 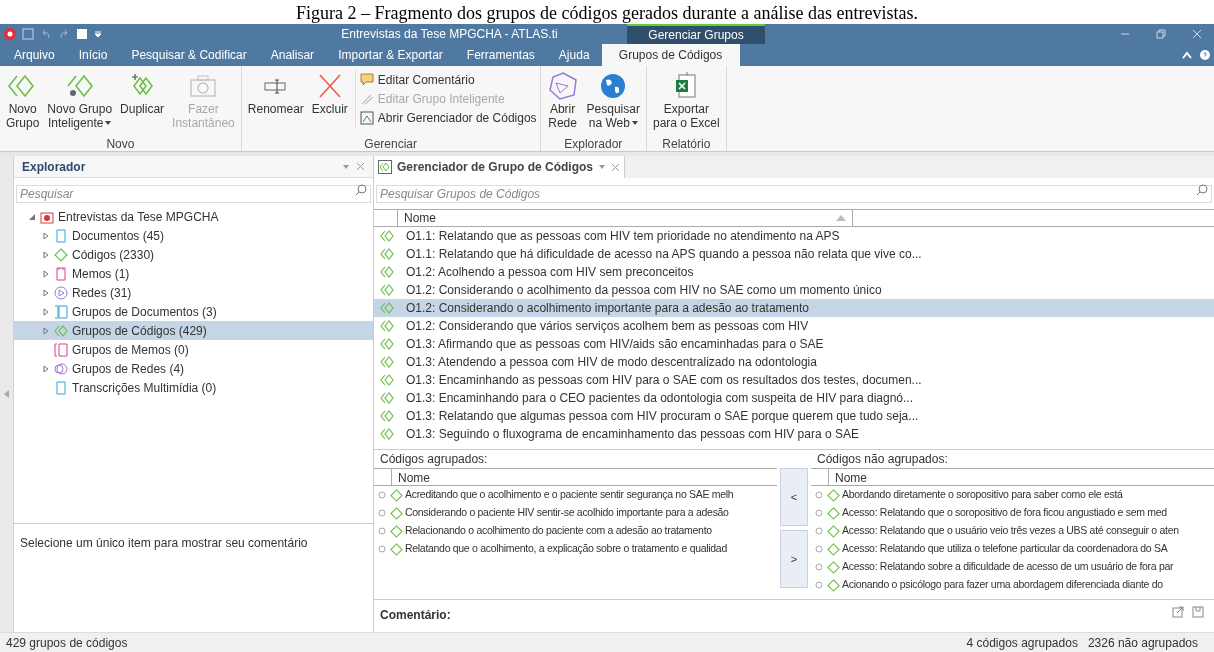 What do you see at coordinates (794, 236) in the screenshot?
I see `table-row: O1.1: Relatando que as pessoas com HIV tem prioridade no atendimento na APS` at bounding box center [794, 236].